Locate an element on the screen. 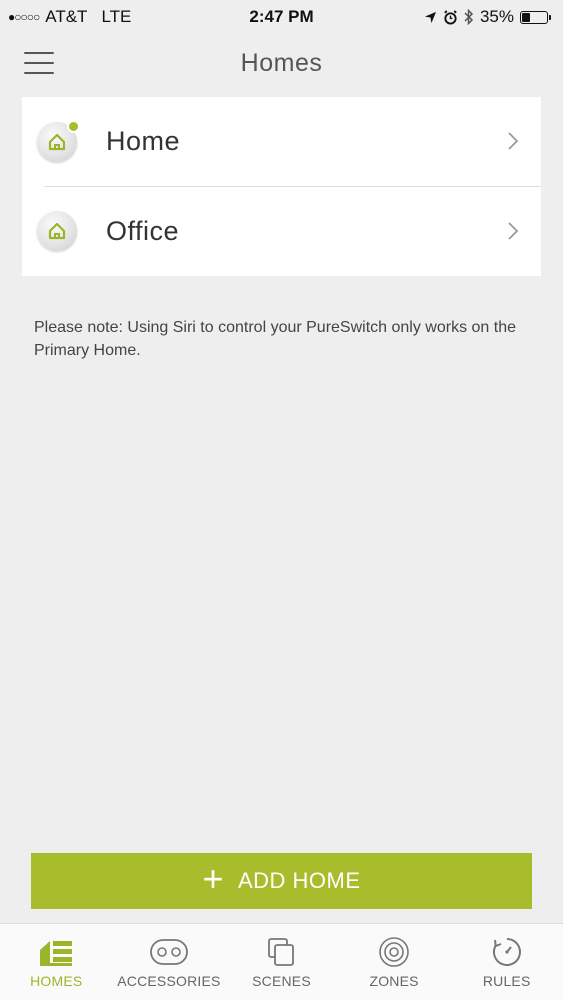  location-arrow-icon is located at coordinates (430, 17).